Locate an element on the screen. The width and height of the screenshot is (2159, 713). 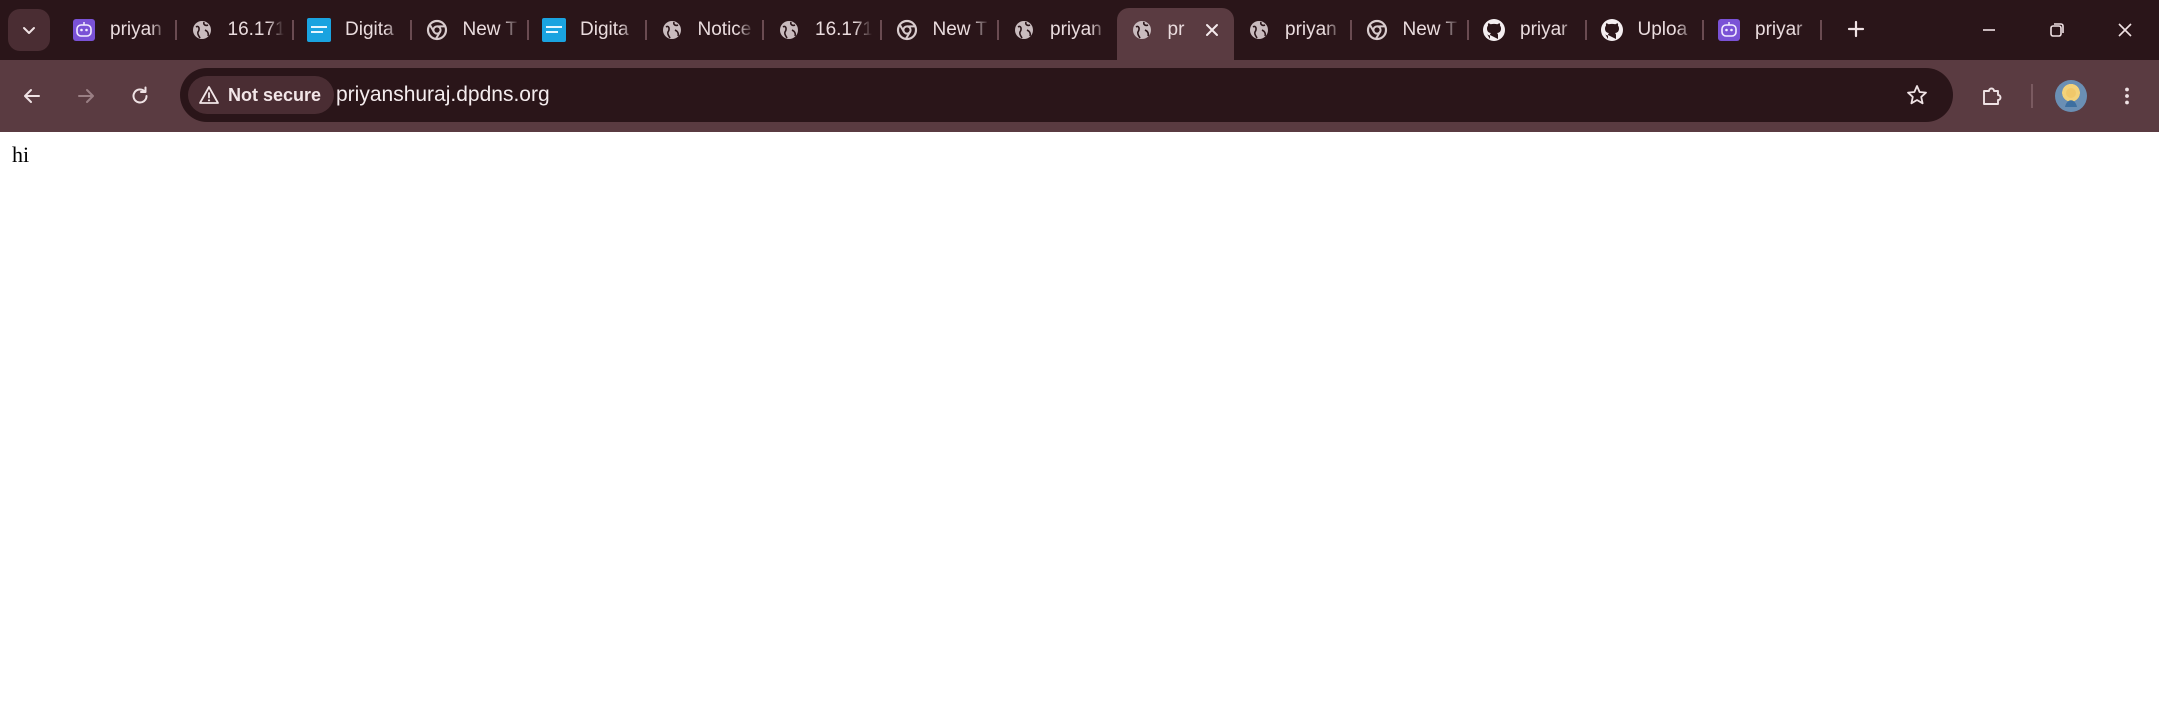
security-chip: Not secure is located at coordinates (261, 95).